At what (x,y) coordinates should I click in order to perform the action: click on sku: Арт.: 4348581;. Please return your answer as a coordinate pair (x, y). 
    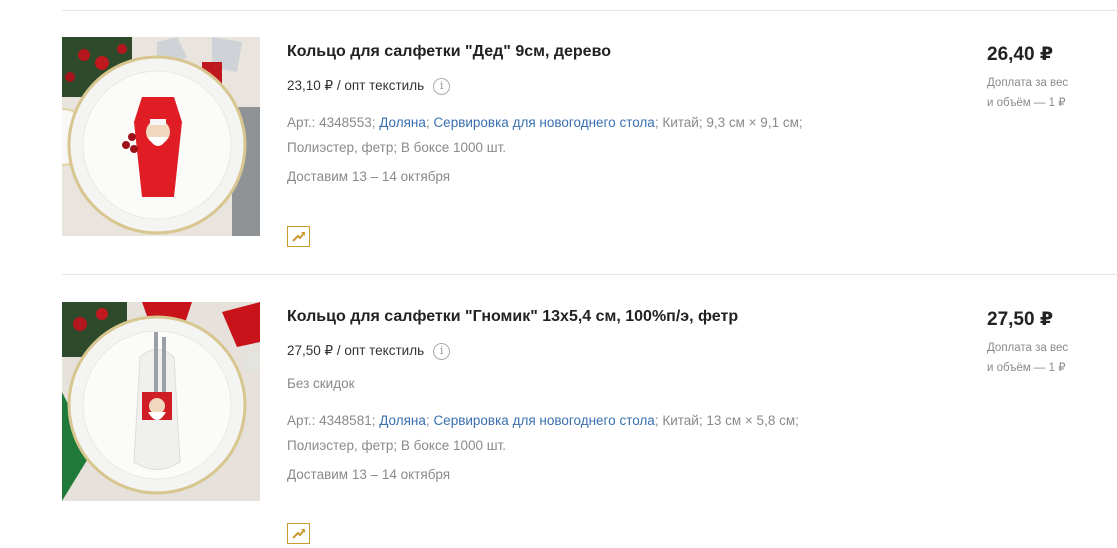
    Looking at the image, I should click on (331, 420).